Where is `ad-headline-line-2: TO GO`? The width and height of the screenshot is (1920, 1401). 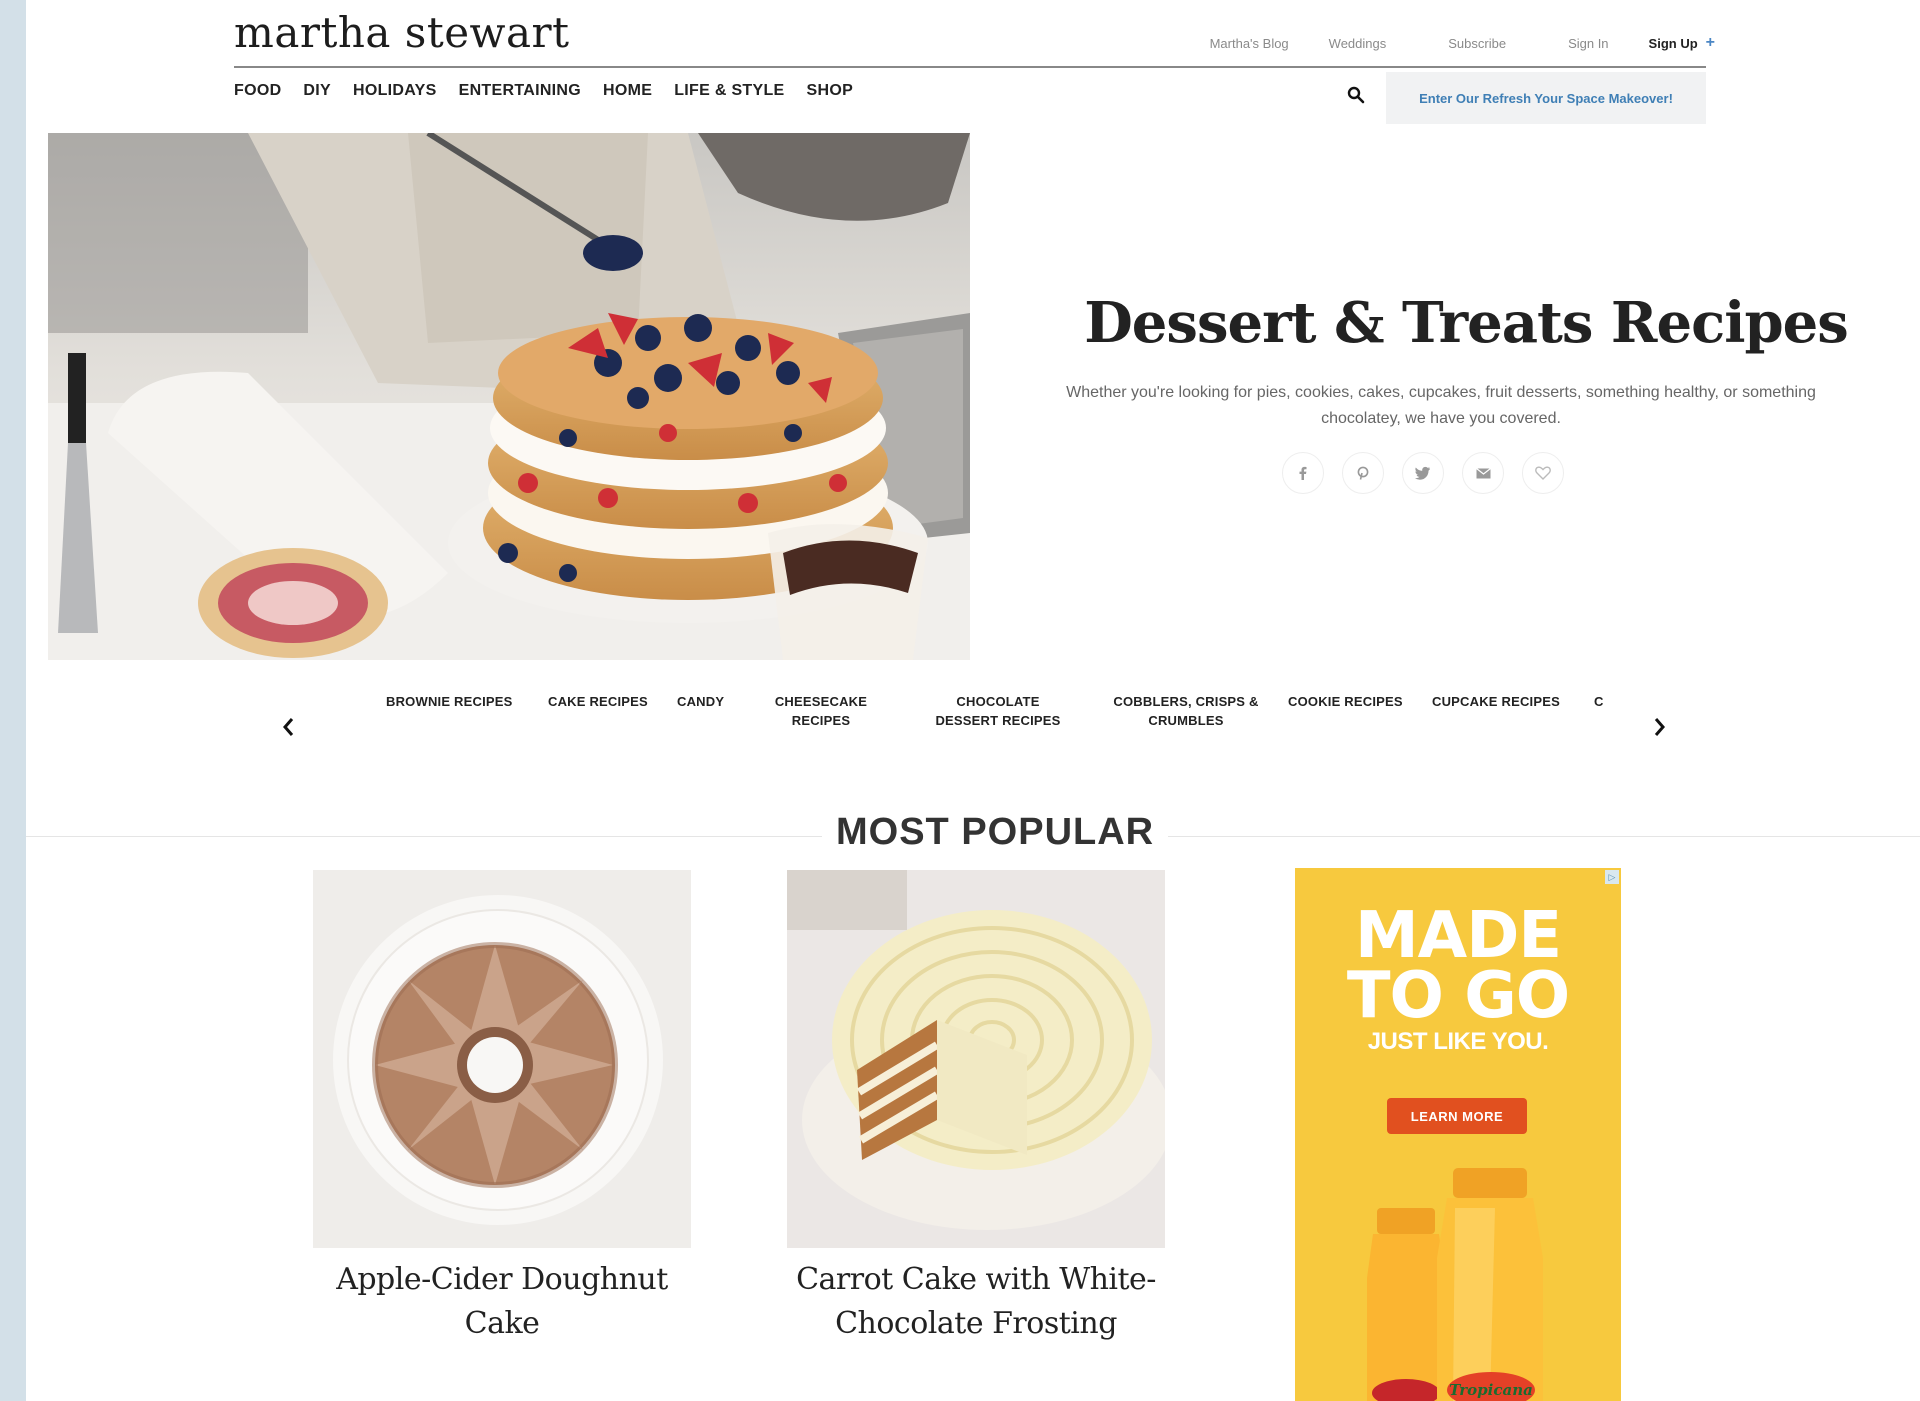 ad-headline-line-2: TO GO is located at coordinates (1458, 996).